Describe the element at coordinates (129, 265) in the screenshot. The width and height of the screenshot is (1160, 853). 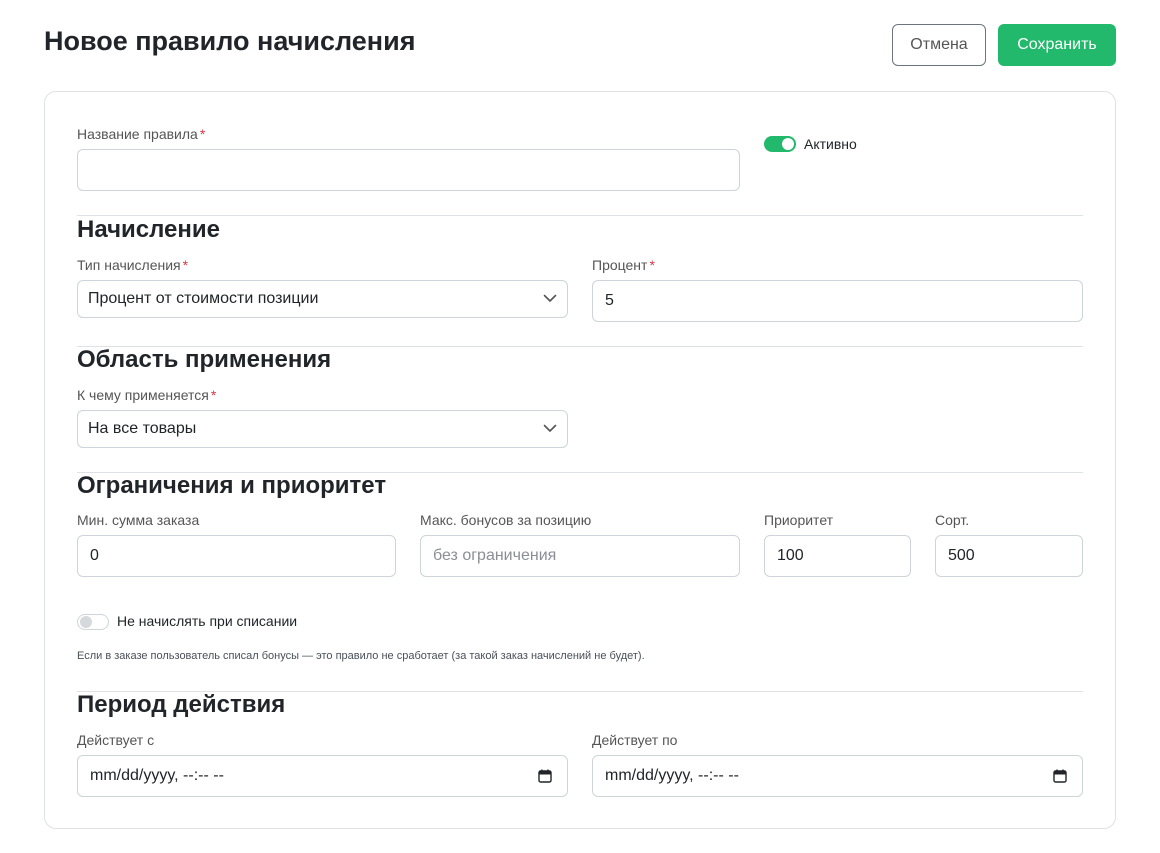
I see `accrual-type-label-text: Тип начисления` at that location.